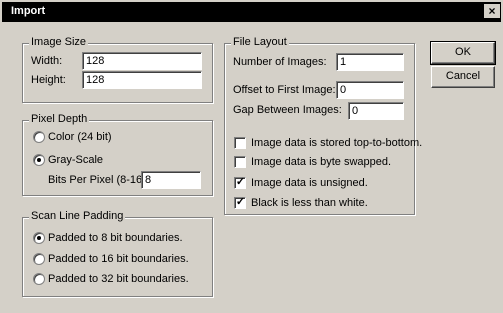  Describe the element at coordinates (76, 160) in the screenshot. I see `gray-scale-label: Gray-Scale` at that location.